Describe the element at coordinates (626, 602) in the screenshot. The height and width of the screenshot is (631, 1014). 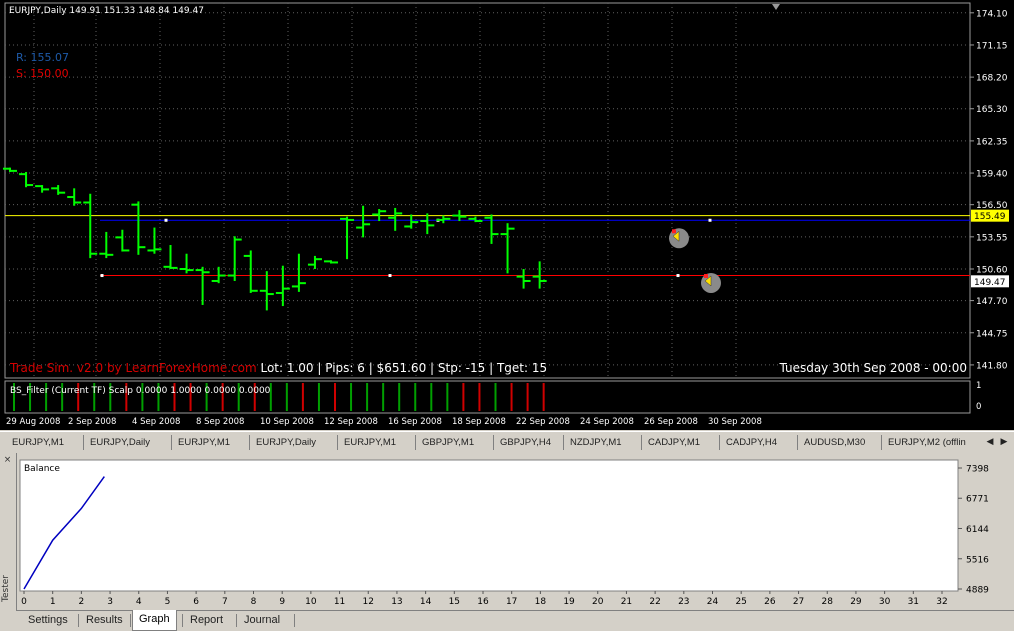
I see `balance-x-label: 21` at that location.